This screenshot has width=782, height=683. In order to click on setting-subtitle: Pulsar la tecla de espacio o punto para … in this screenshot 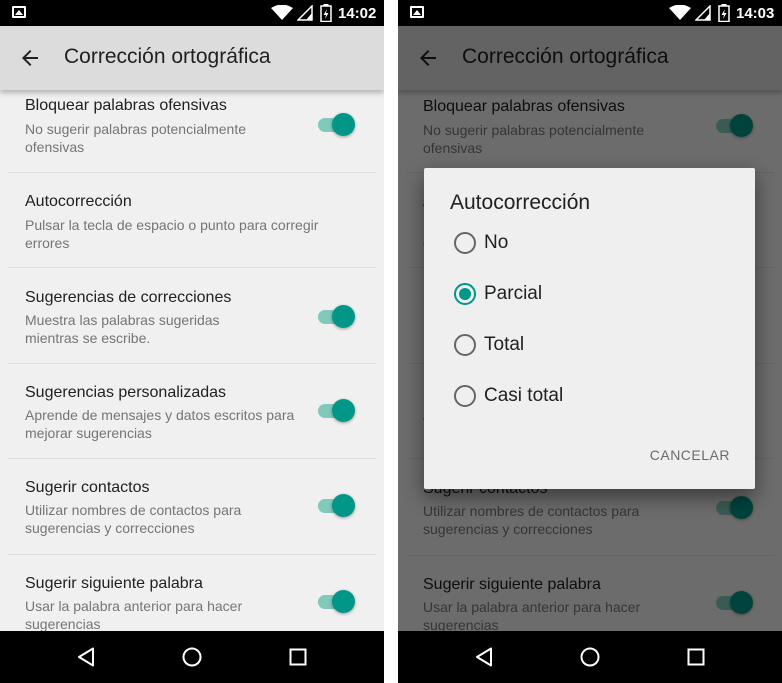, I will do `click(172, 234)`.